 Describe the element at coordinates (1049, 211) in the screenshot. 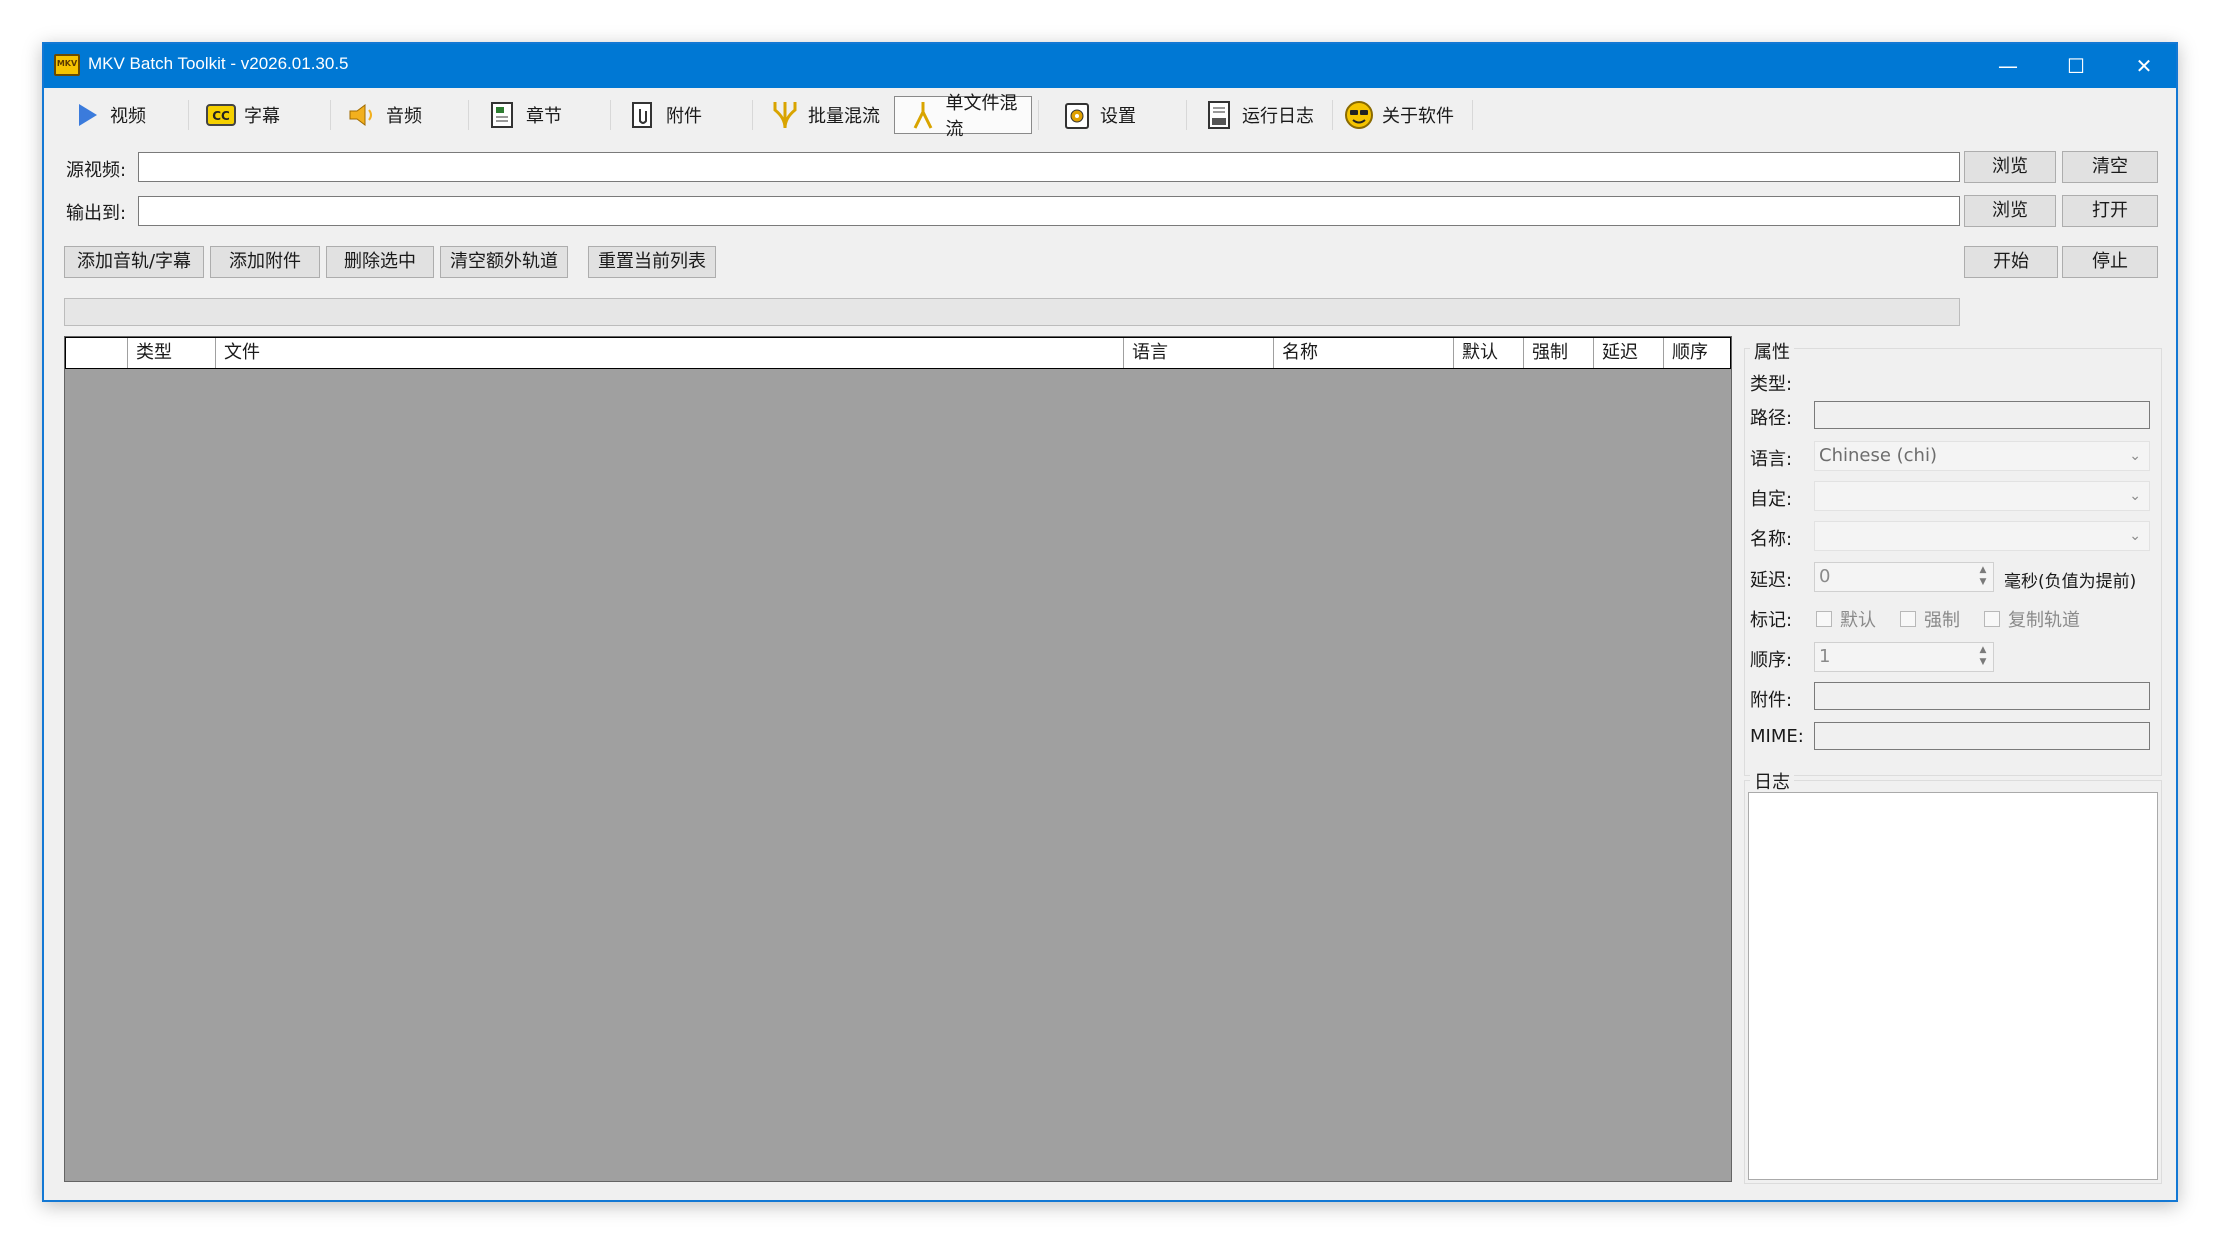

I see `output-path-input` at that location.